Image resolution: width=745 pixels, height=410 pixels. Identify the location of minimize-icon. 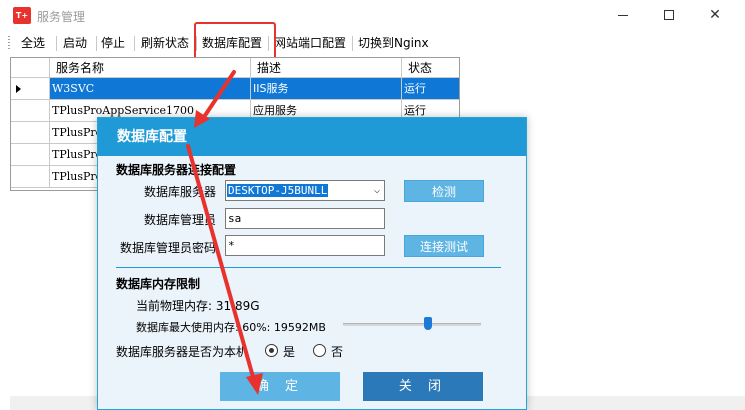
(623, 15).